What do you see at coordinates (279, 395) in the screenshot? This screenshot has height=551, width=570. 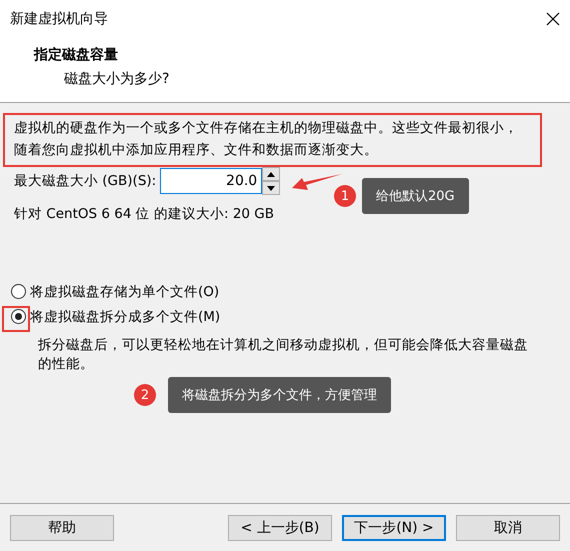 I see `annotation-tooltip: 将磁盘拆分为多个文件，方便管理` at bounding box center [279, 395].